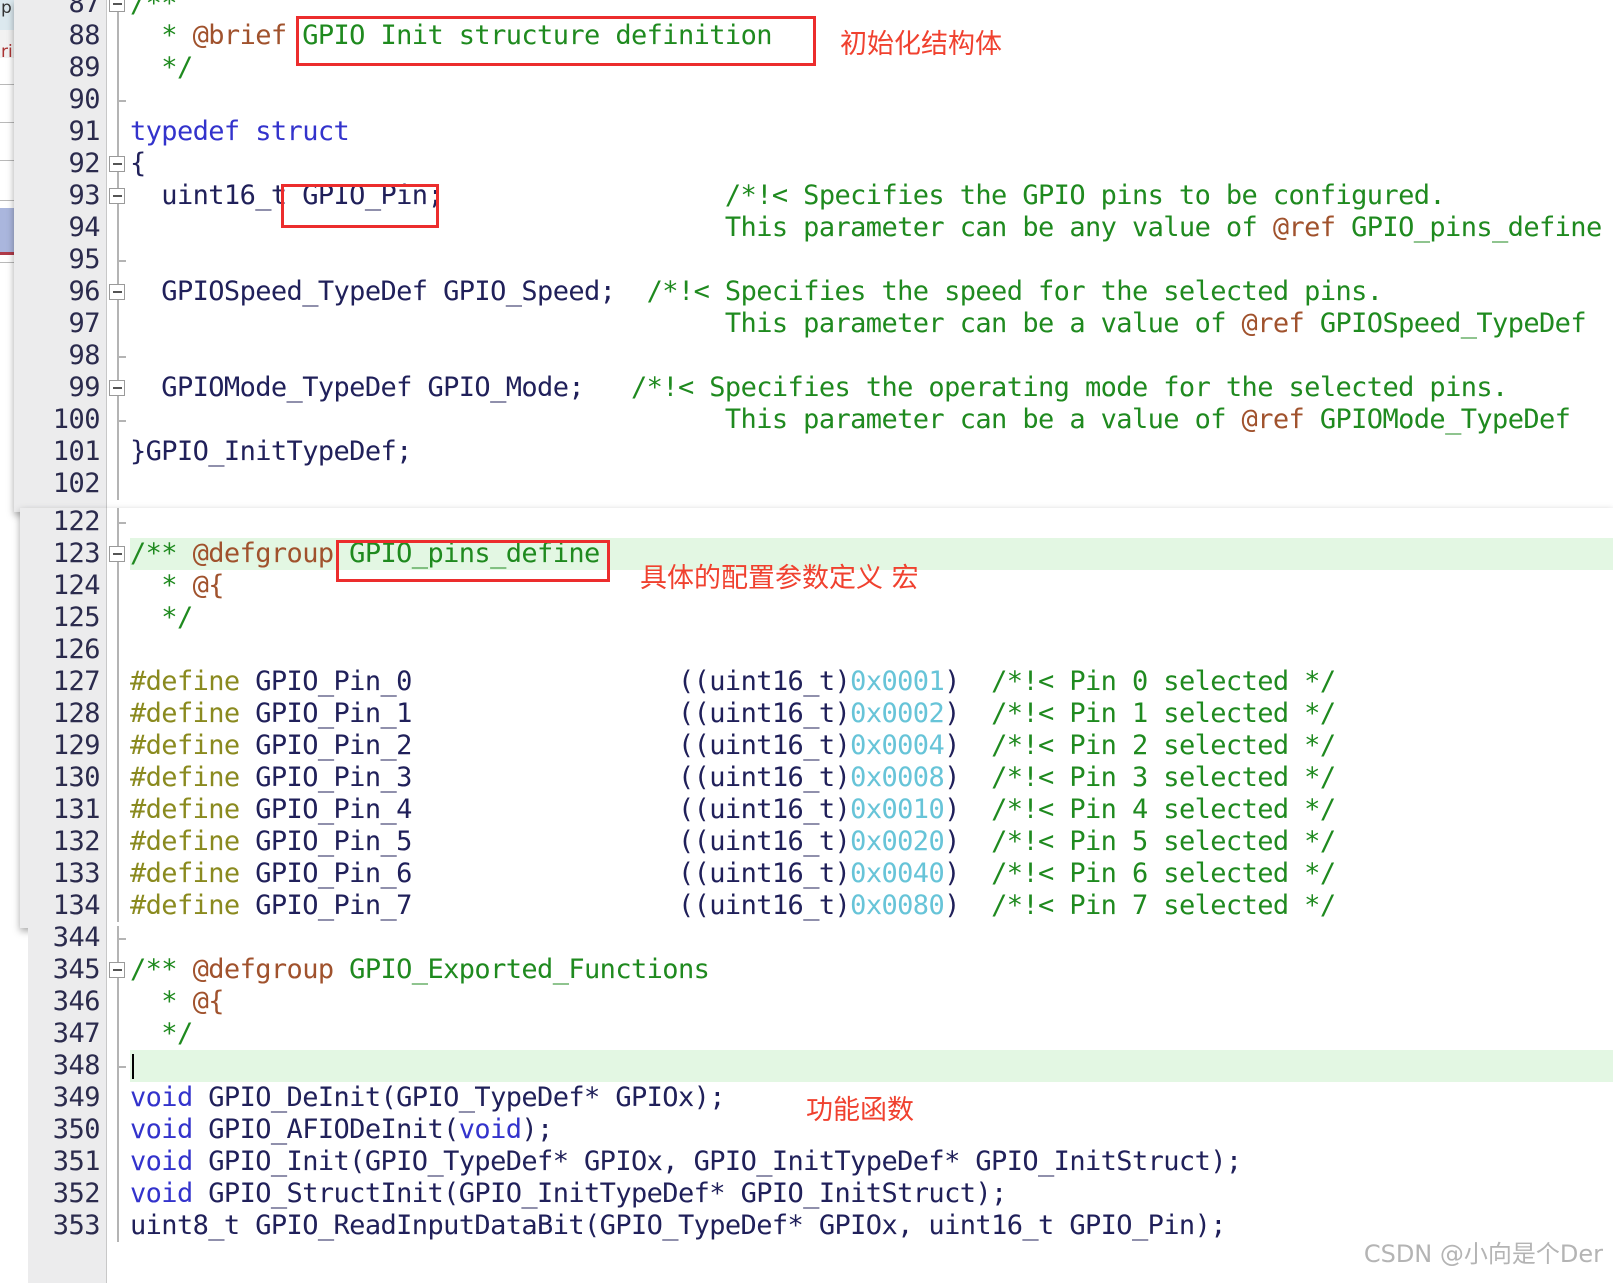 This screenshot has width=1613, height=1283. I want to click on code-token: @brief, so click(240, 35).